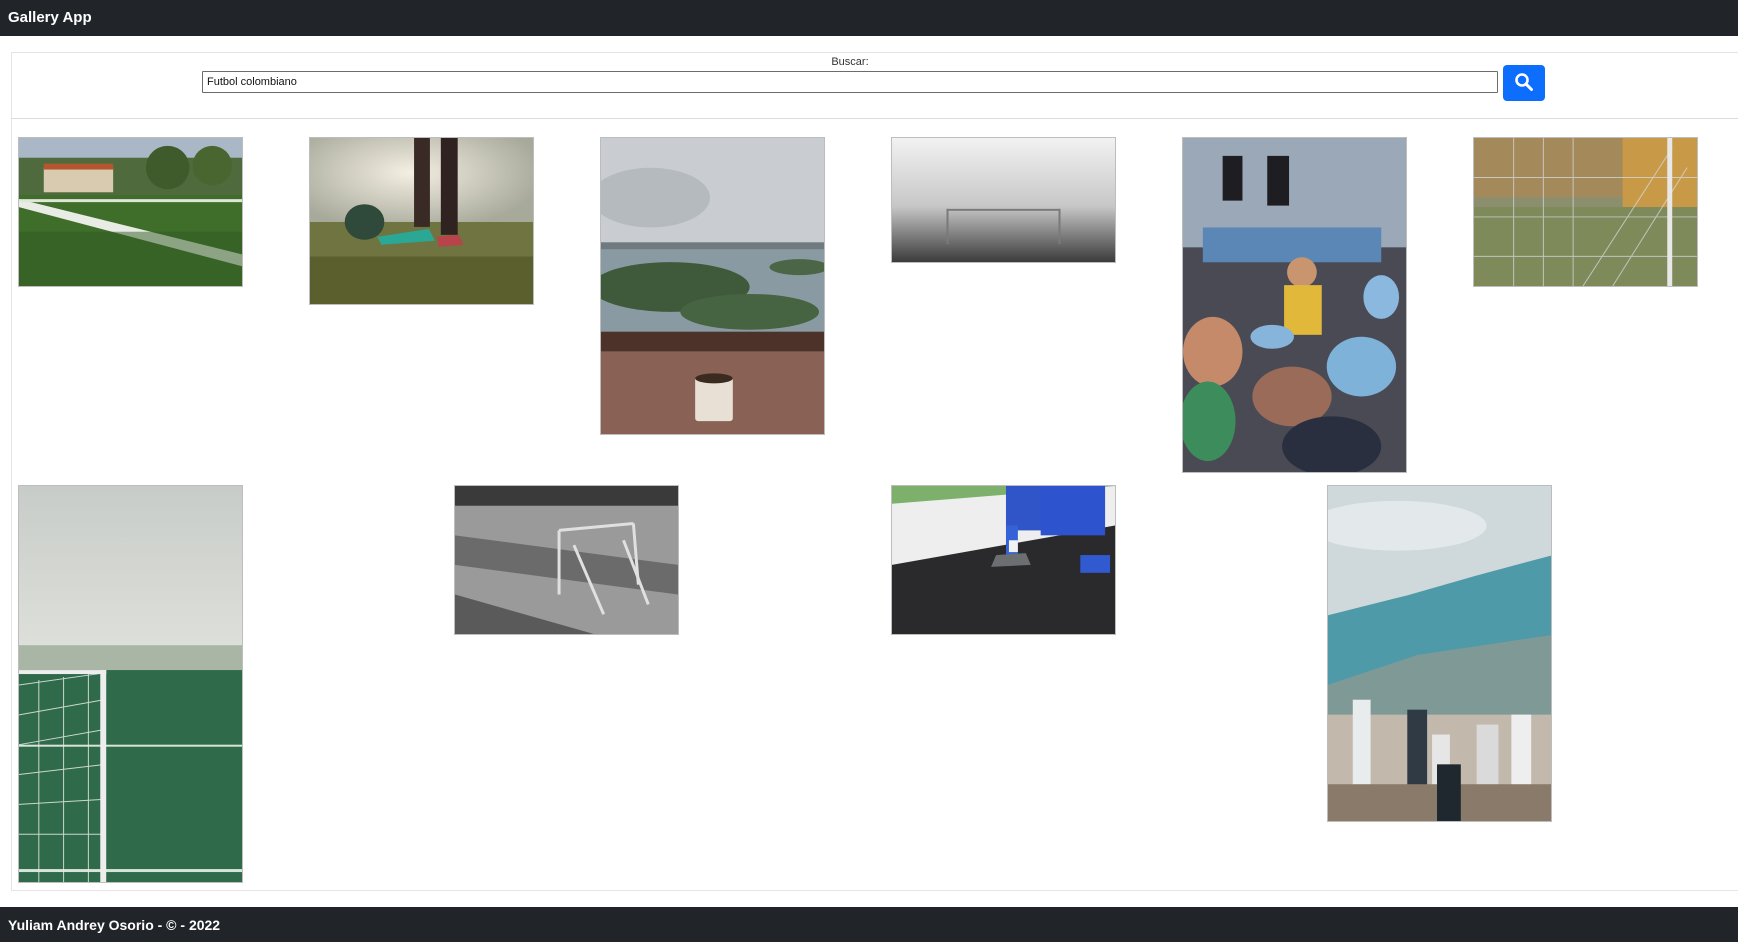 The image size is (1738, 942). I want to click on footer-credit: Yuliam Andrey Osorio - © - 2022, so click(114, 925).